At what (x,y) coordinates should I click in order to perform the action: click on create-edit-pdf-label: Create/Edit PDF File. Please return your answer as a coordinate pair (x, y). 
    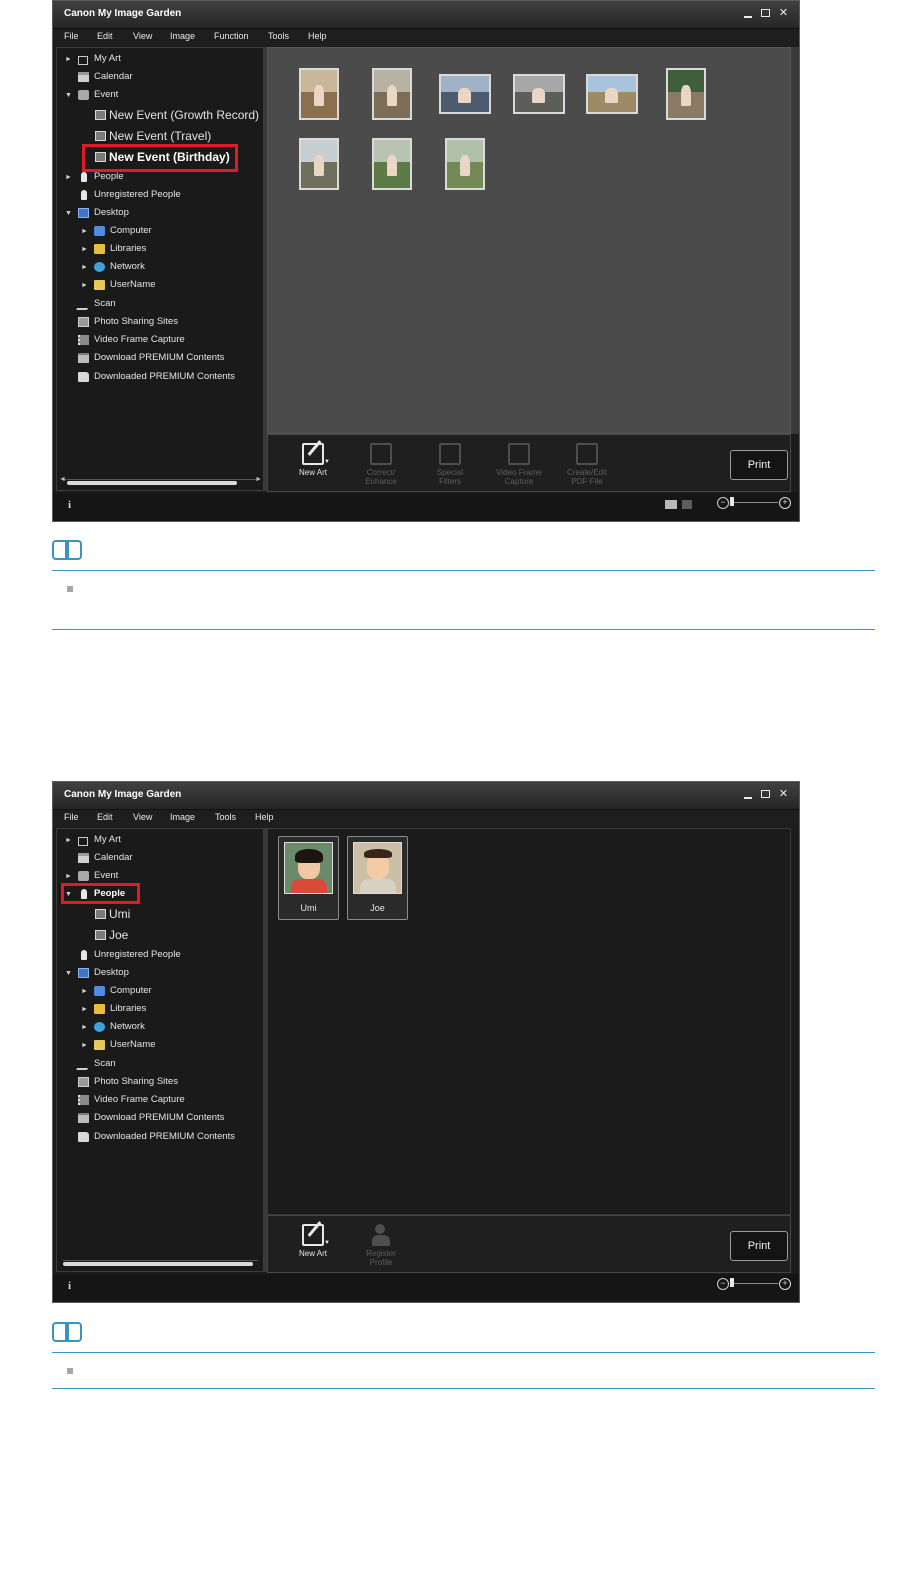
    Looking at the image, I should click on (587, 477).